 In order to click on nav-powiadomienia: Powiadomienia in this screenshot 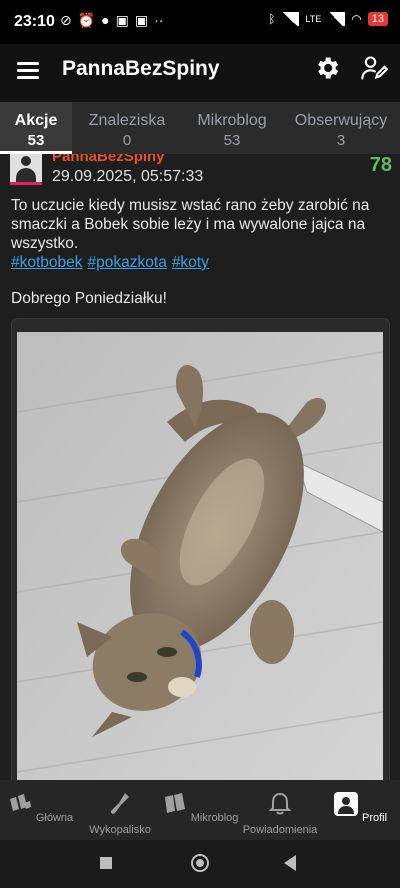, I will do `click(280, 810)`.